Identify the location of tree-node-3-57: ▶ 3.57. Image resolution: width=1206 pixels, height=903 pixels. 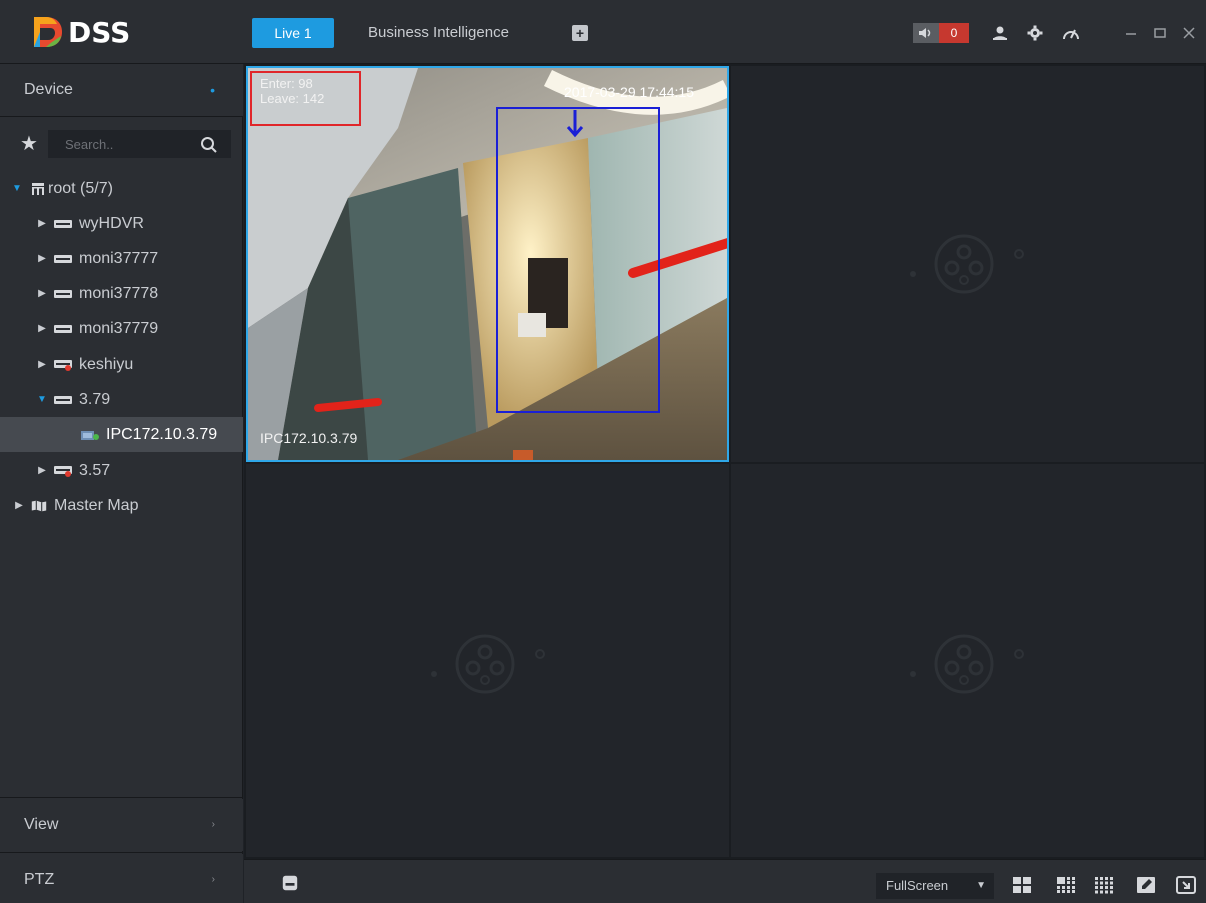
(121, 470).